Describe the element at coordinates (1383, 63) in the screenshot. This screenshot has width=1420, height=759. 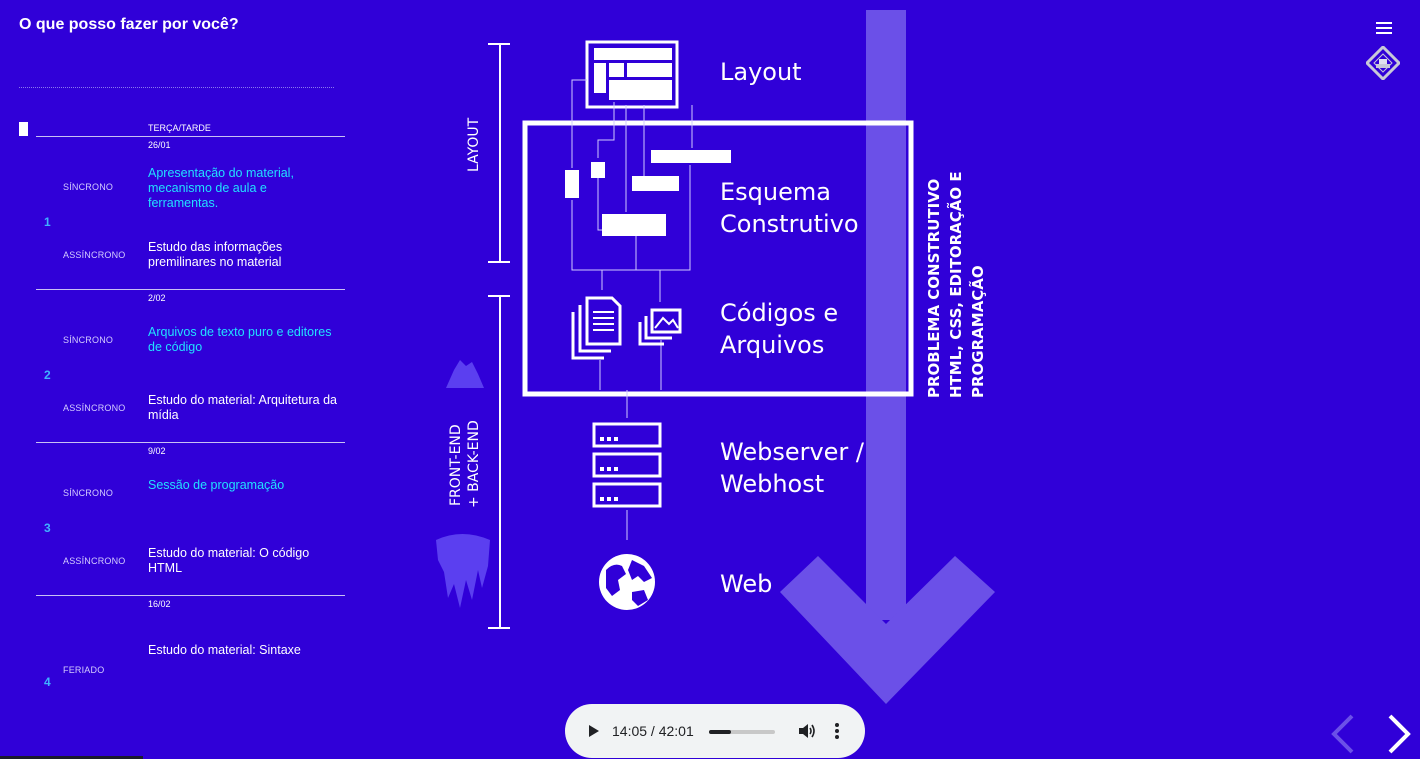
I see `logo-icon` at that location.